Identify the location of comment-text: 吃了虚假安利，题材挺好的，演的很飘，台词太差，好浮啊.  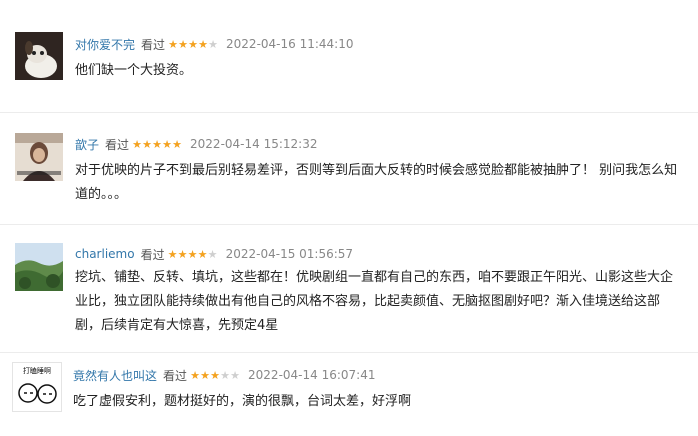
(242, 401).